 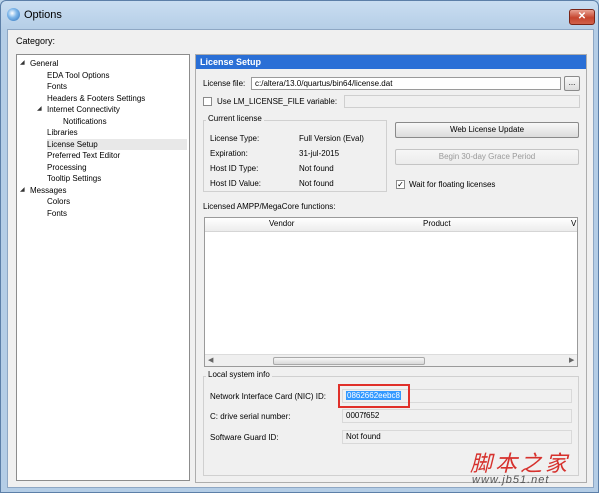 What do you see at coordinates (534, 469) in the screenshot?
I see `watermark-logo: 脚本之家 www.jb51.net` at bounding box center [534, 469].